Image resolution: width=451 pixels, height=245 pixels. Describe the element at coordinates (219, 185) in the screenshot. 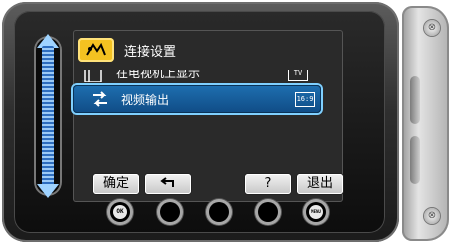

I see `softkey-bar: 确定 ? 退出` at that location.